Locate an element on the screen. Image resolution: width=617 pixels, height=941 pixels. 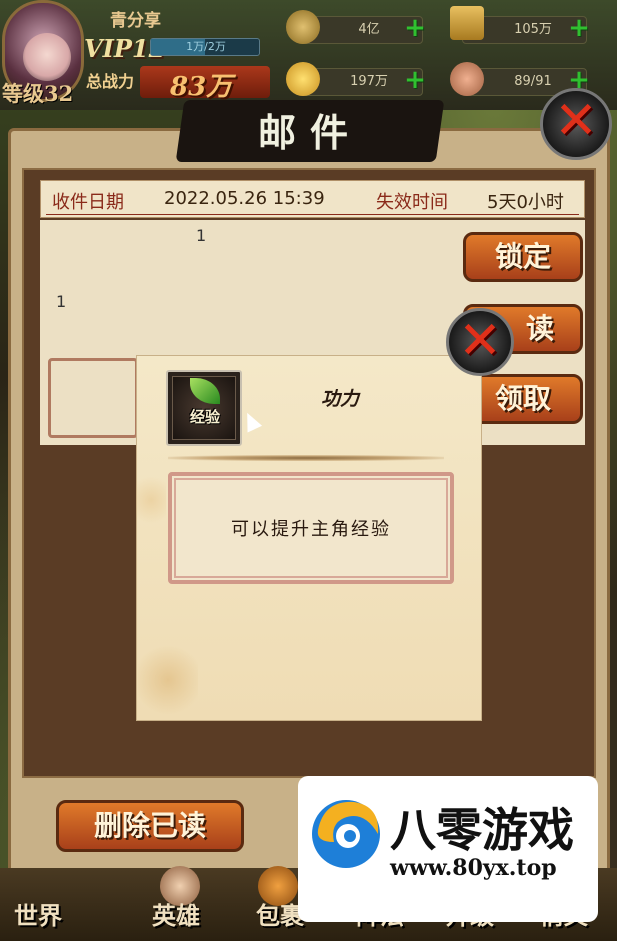
expire-time-label: 失效时间 is located at coordinates (412, 202).